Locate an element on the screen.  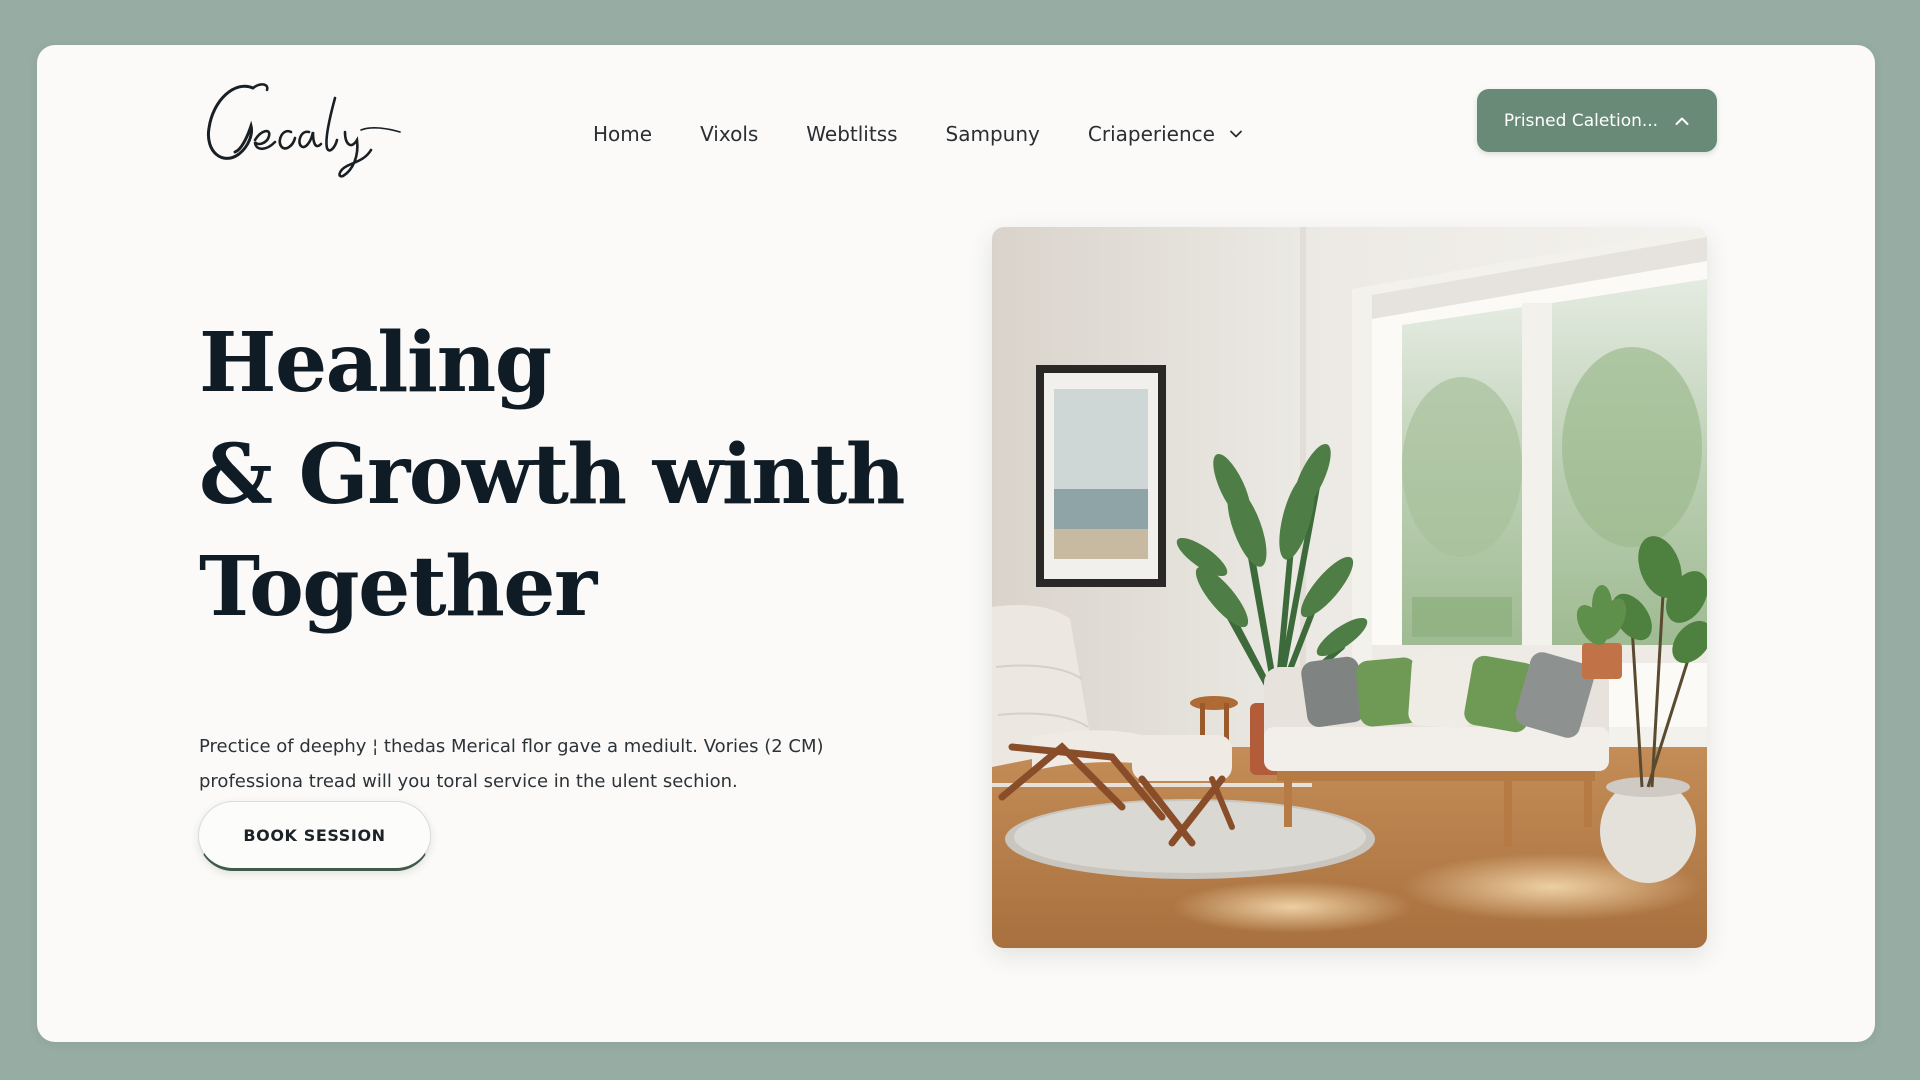
book-session-label: BOOK SESSION is located at coordinates (314, 835).